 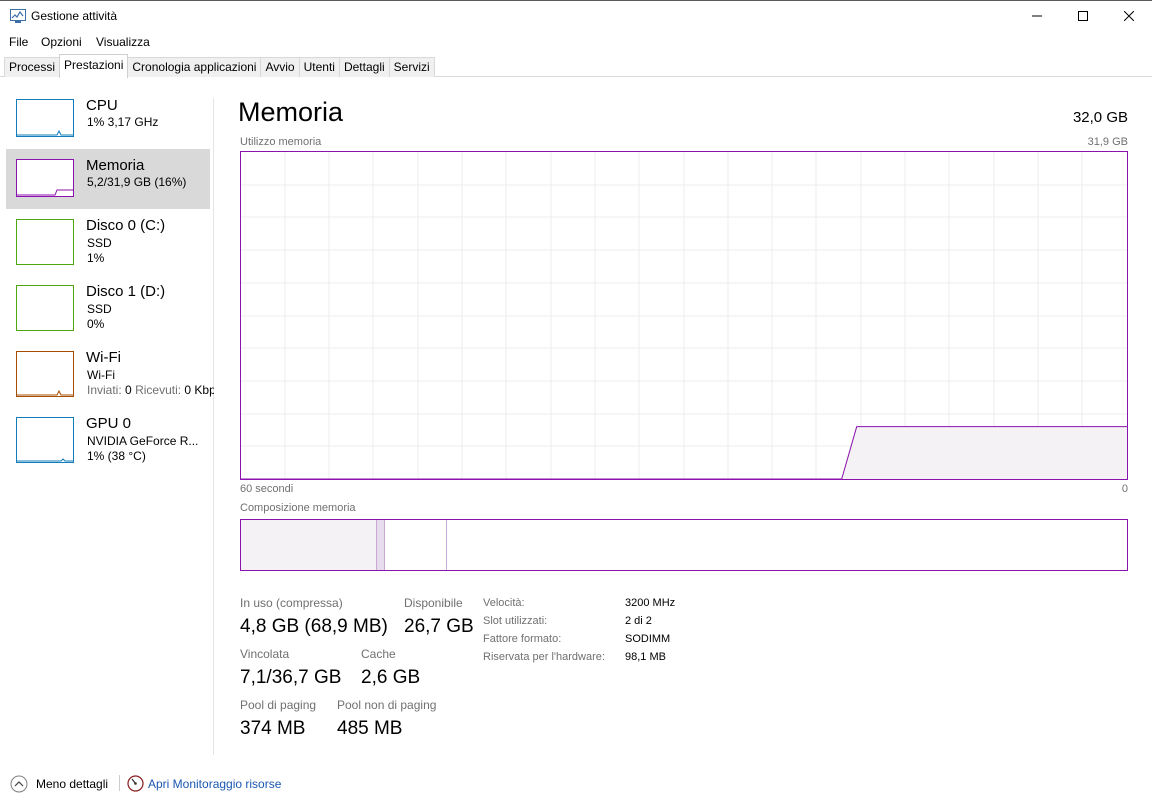 What do you see at coordinates (411, 67) in the screenshot?
I see `tab-servizi: Servizi` at bounding box center [411, 67].